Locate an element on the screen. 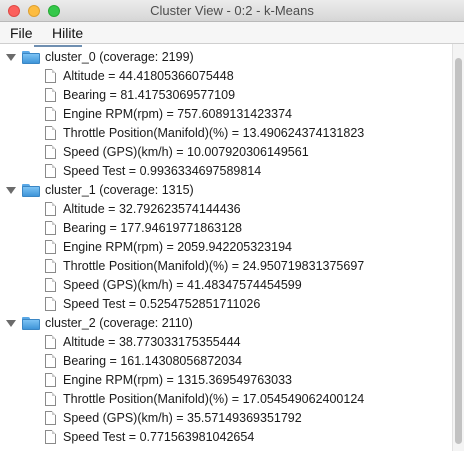  tree-node-attribute: Speed Test = 0.9936334697589814 is located at coordinates (226, 171).